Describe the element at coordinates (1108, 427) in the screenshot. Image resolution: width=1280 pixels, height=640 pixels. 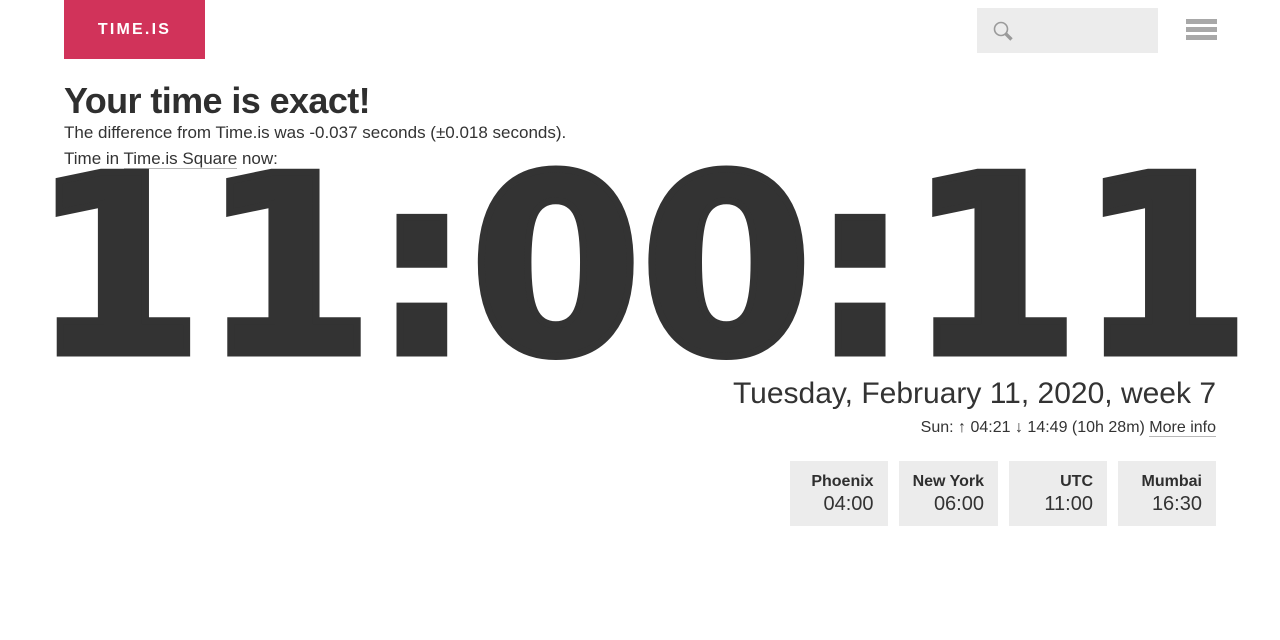
I see `day-length: (10h 28m)` at that location.